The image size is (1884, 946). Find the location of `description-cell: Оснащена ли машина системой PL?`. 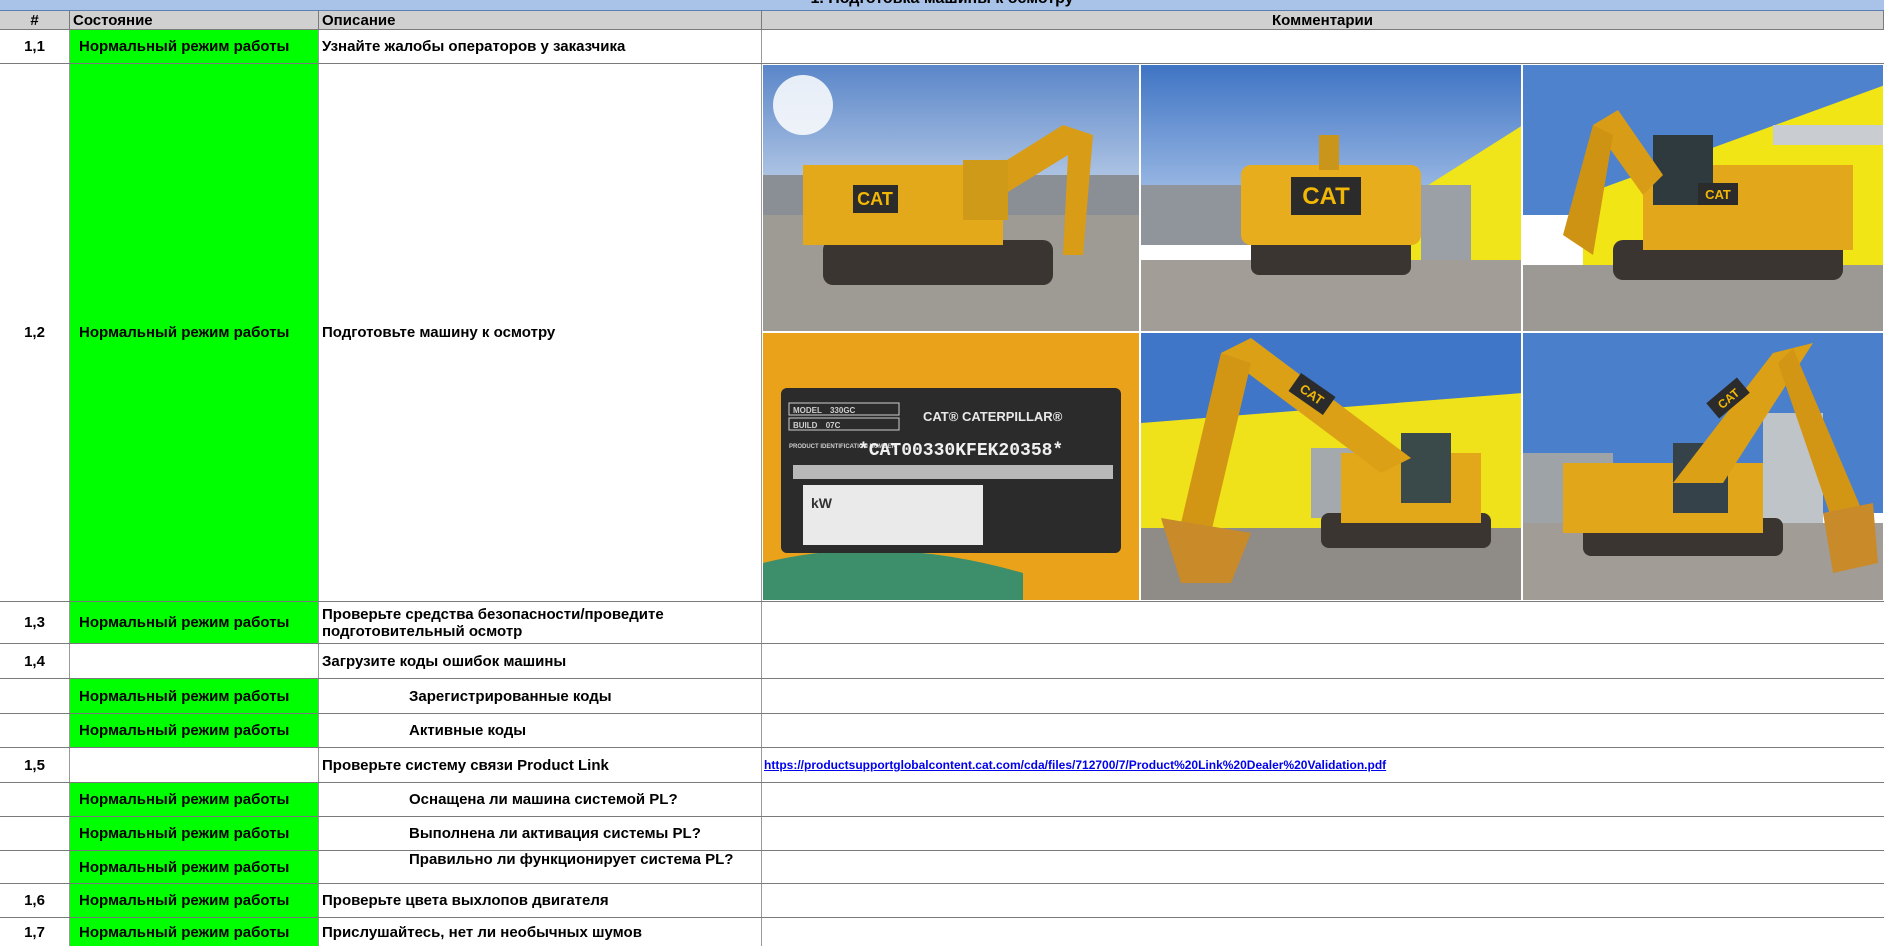

description-cell: Оснащена ли машина системой PL? is located at coordinates (540, 799).